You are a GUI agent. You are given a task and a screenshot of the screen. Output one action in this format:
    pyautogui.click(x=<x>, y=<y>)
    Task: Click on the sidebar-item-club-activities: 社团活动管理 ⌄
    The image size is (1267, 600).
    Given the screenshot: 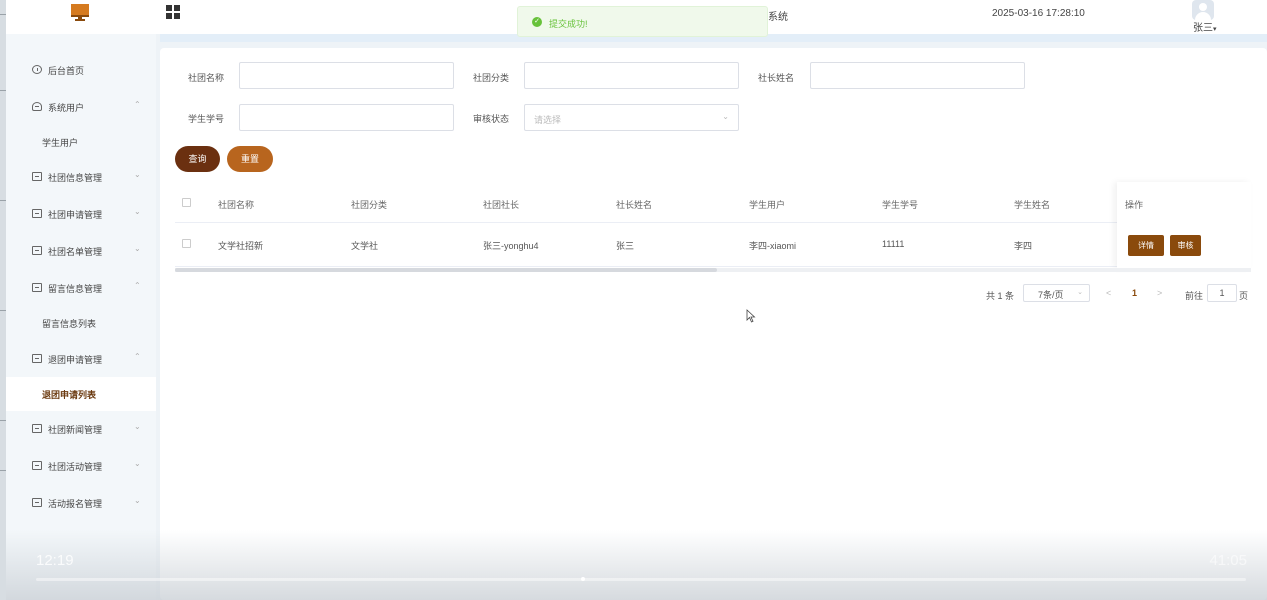 What is the action you would take?
    pyautogui.click(x=81, y=466)
    